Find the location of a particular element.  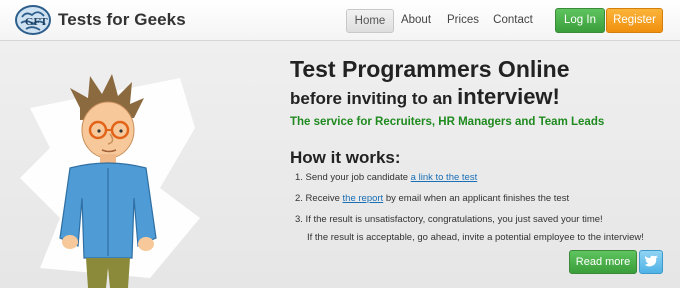

report-link: the report is located at coordinates (363, 198).